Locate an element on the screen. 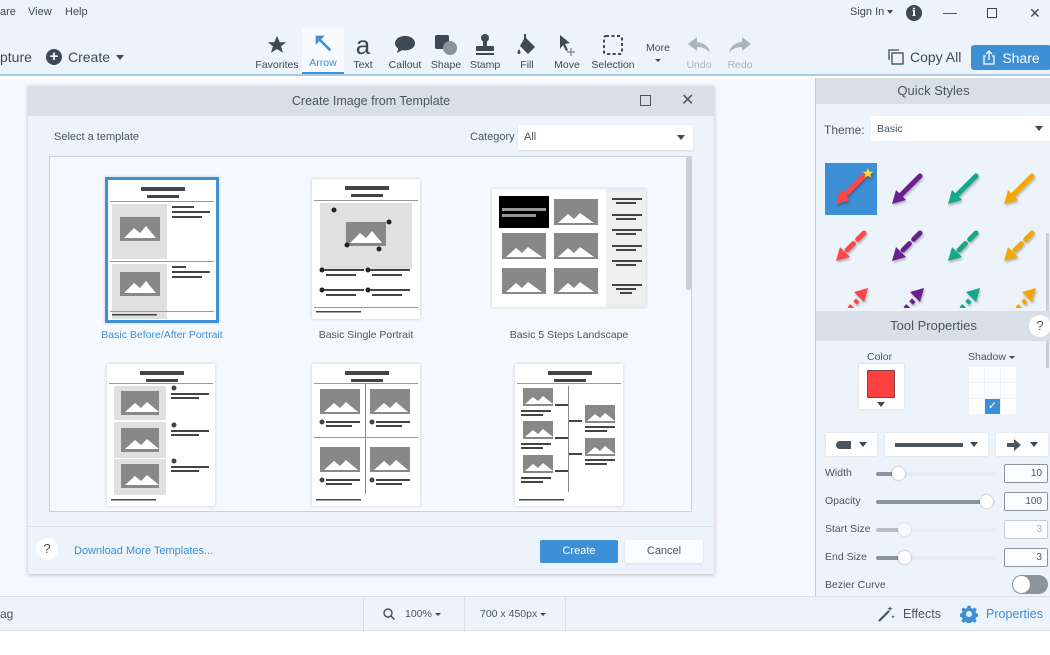  bezier-curve-label: Bezier Curve is located at coordinates (855, 585).